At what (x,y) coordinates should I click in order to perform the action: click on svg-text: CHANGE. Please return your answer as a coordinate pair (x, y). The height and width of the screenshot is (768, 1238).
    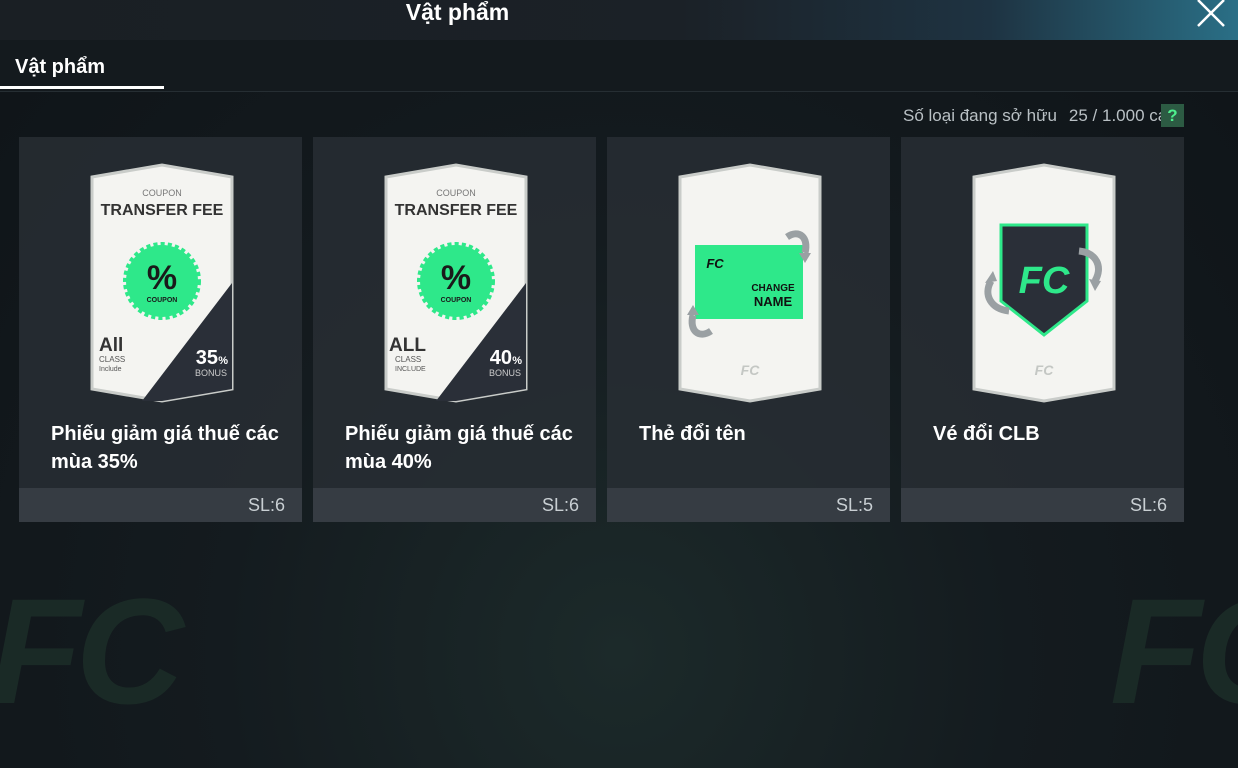
    Looking at the image, I should click on (773, 288).